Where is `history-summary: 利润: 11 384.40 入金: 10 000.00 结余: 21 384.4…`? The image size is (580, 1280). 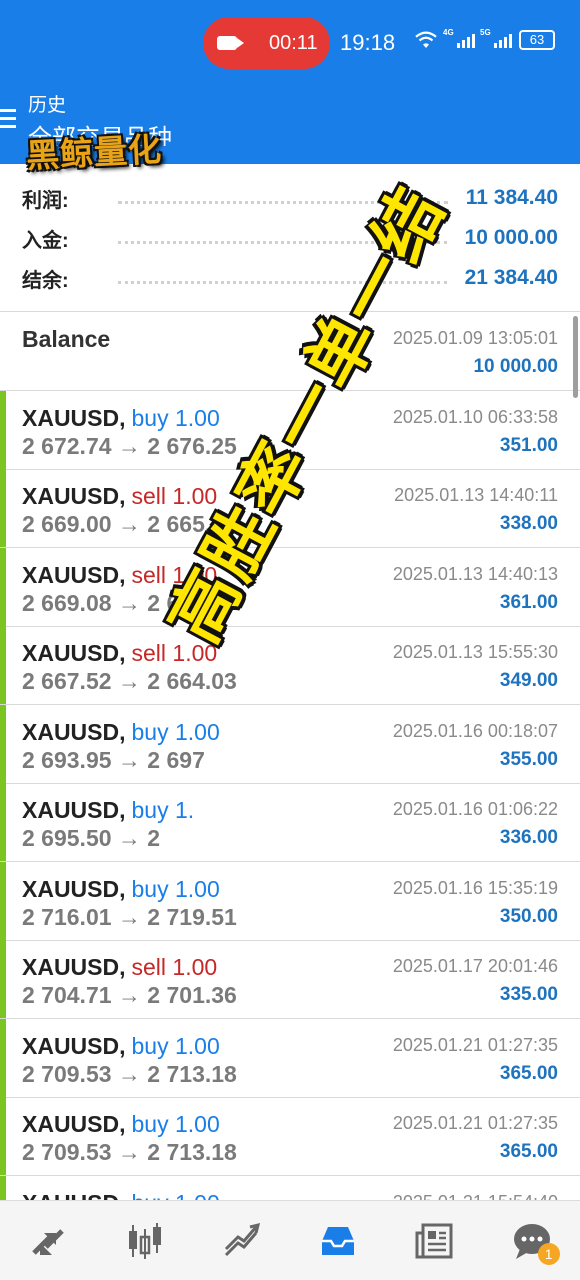
history-summary: 利润: 11 384.40 入金: 10 000.00 结余: 21 384.4… is located at coordinates (290, 238).